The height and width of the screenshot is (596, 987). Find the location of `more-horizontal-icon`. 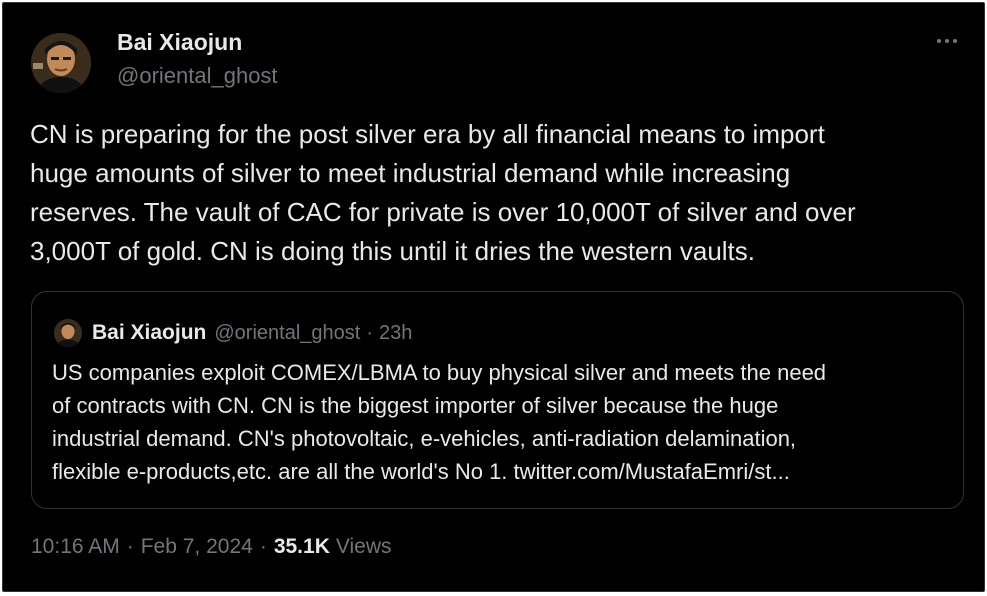

more-horizontal-icon is located at coordinates (939, 41).